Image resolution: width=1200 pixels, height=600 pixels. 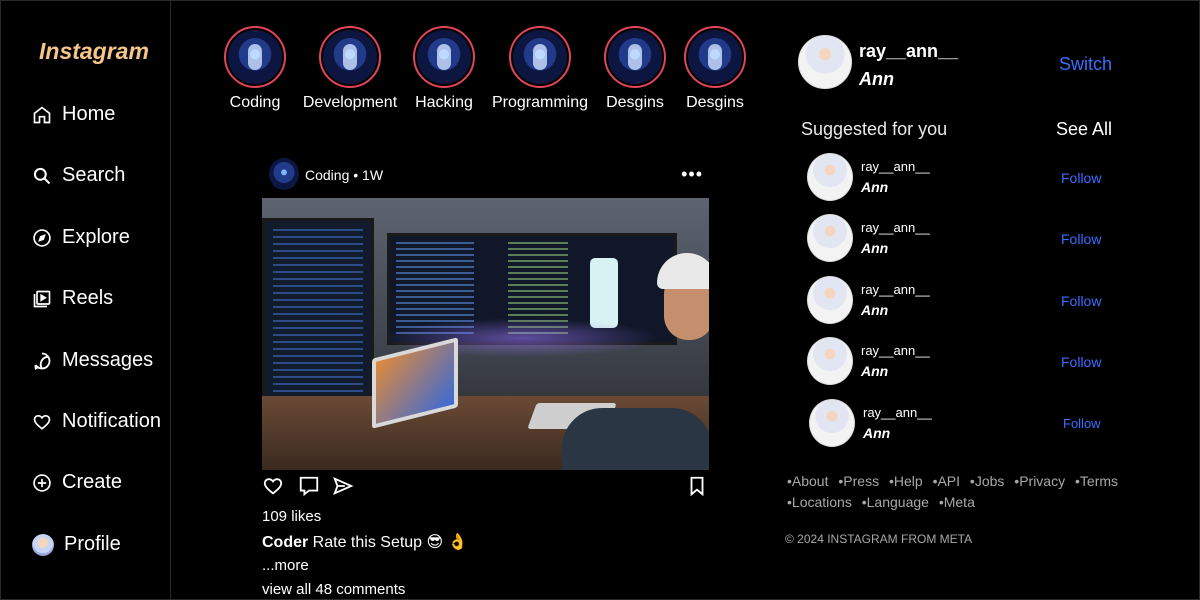 What do you see at coordinates (987, 481) in the screenshot?
I see `footer-link-jobs: •Jobs` at bounding box center [987, 481].